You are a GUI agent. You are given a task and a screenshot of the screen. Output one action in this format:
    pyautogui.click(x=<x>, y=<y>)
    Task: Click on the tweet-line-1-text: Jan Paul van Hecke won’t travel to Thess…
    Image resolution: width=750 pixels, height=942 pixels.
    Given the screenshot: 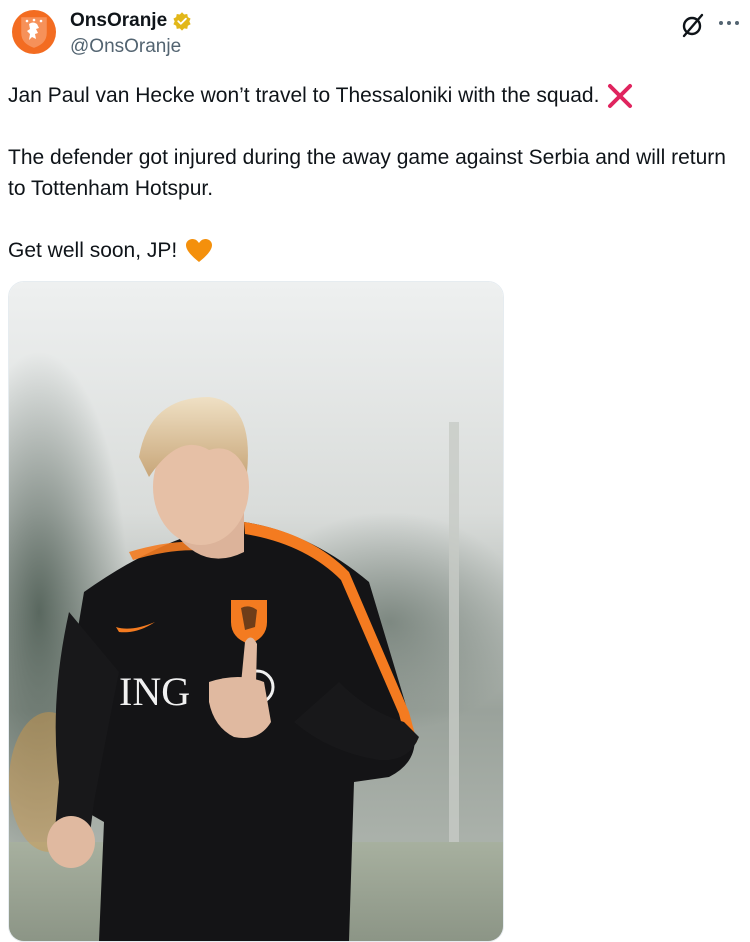 What is the action you would take?
    pyautogui.click(x=304, y=95)
    